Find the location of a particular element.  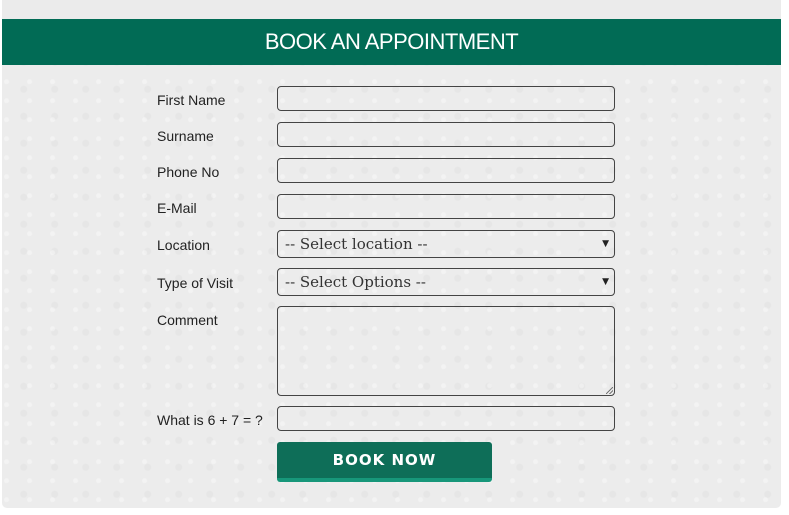

captcha-input is located at coordinates (446, 418).